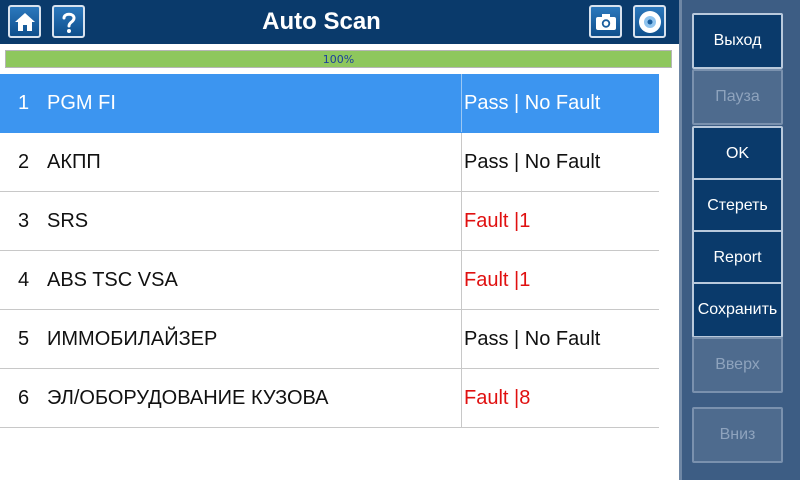  I want to click on row-number: 3, so click(24, 221).